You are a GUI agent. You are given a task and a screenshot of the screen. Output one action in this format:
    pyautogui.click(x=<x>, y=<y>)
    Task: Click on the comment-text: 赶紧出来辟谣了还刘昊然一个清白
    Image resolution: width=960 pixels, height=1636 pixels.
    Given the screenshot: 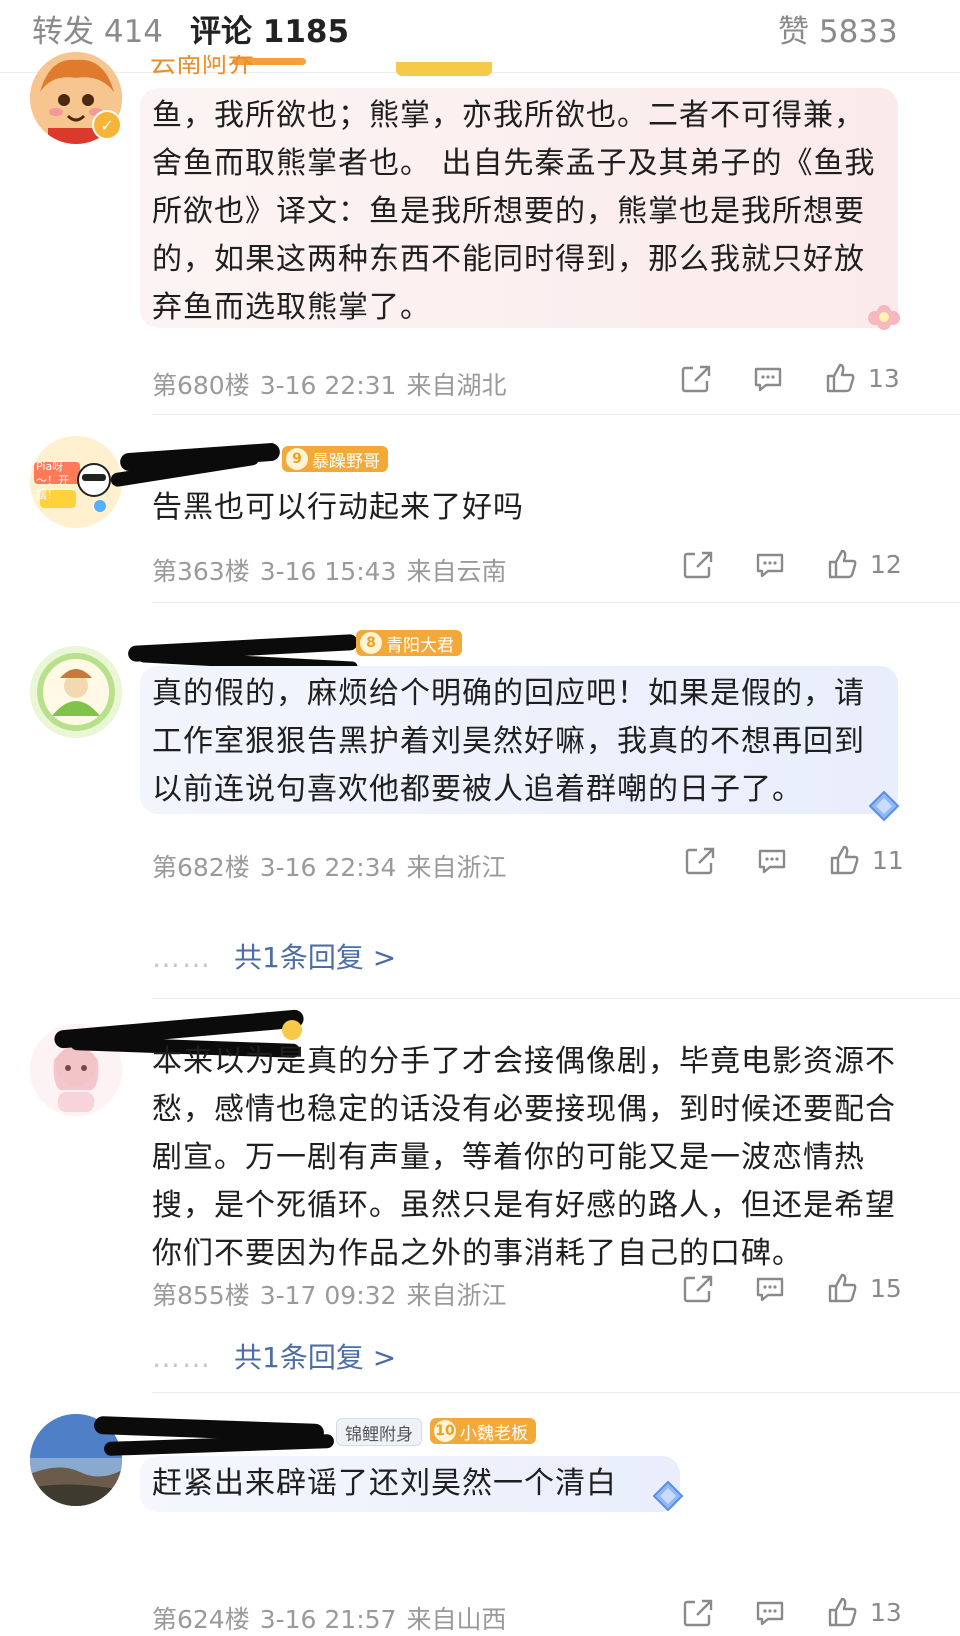 What is the action you would take?
    pyautogui.click(x=384, y=1483)
    